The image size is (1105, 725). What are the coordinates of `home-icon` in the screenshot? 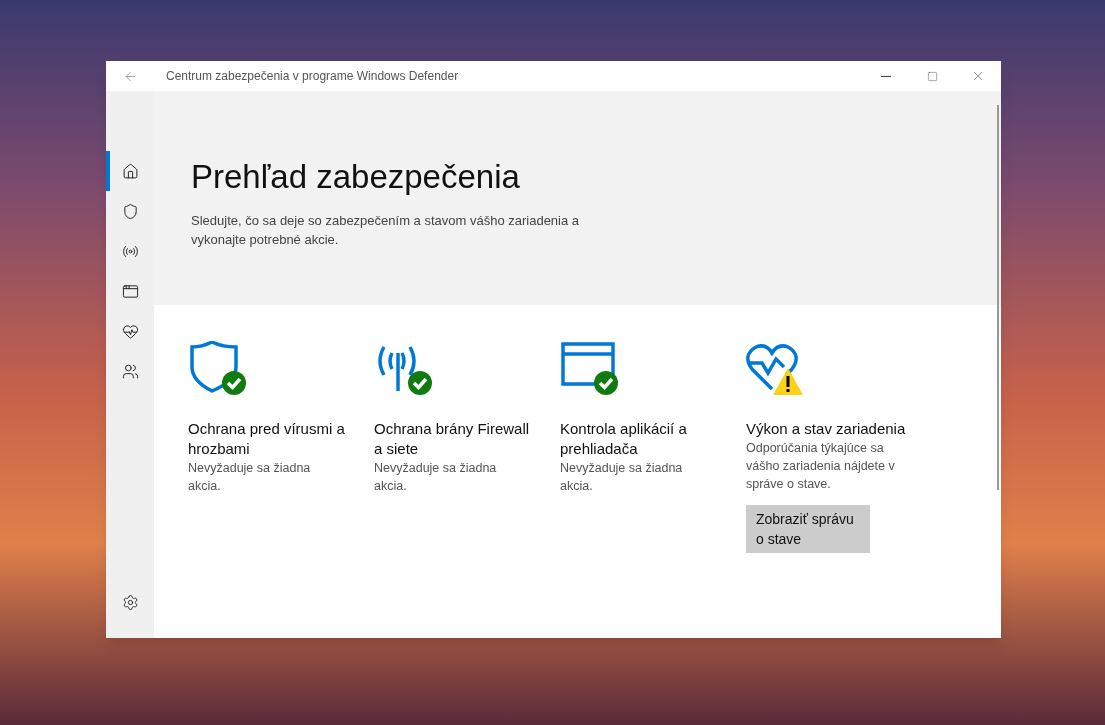 It's located at (130, 171).